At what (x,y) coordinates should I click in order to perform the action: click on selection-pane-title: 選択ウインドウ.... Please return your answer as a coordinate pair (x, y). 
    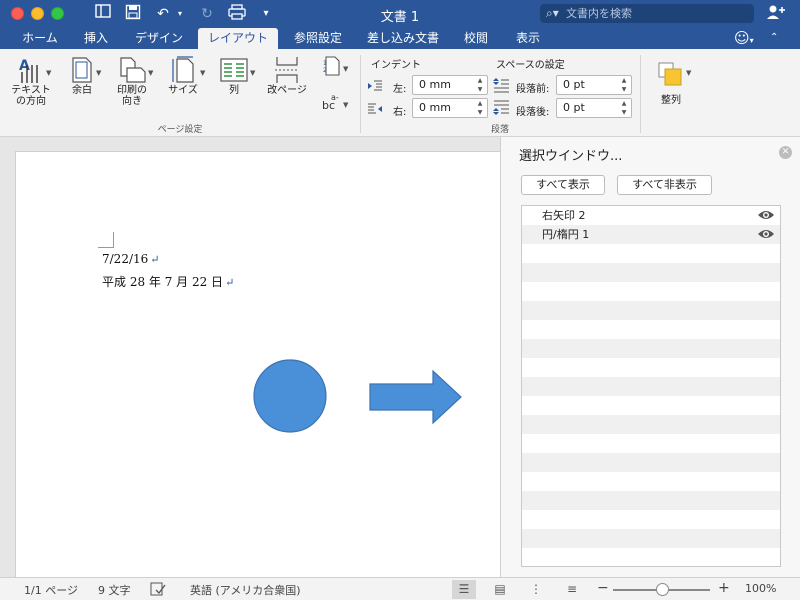
    Looking at the image, I should click on (571, 156).